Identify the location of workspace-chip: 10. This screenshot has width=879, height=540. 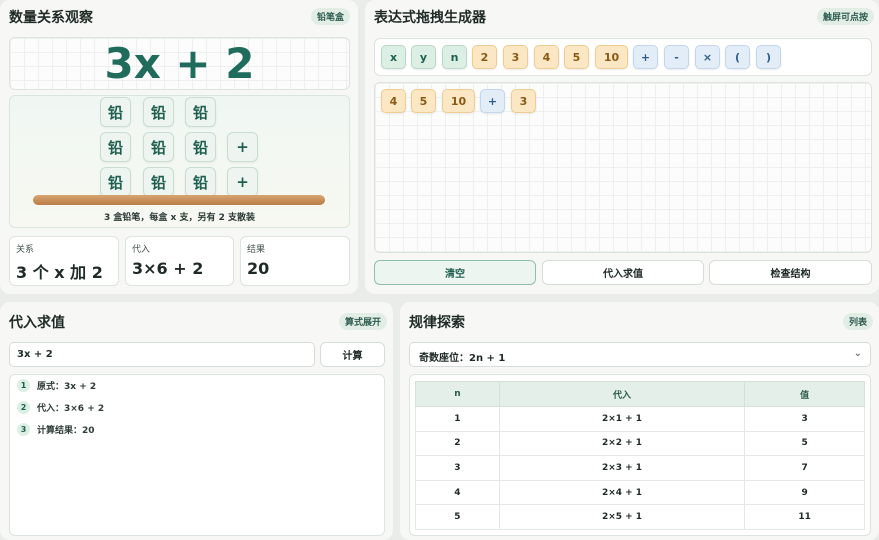
(458, 101).